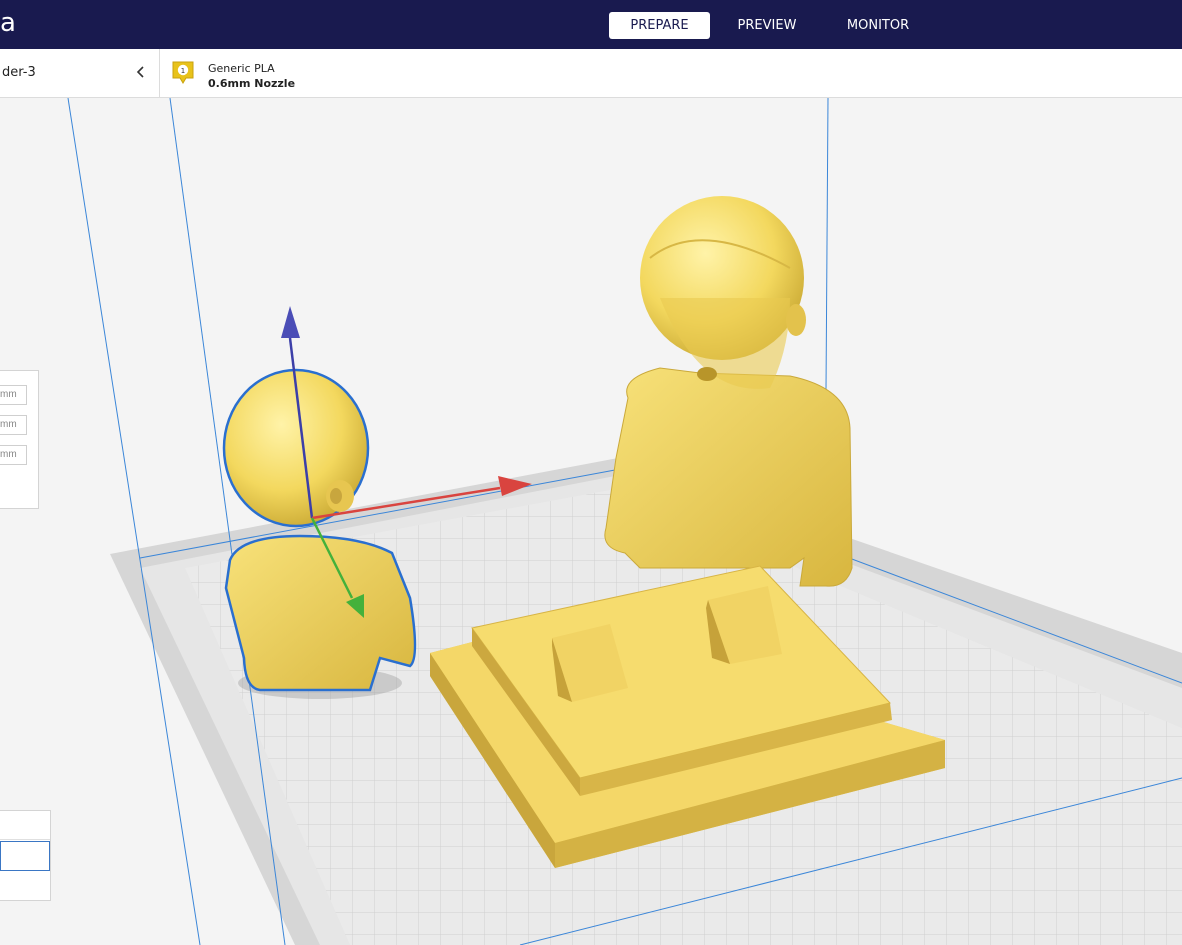  I want to click on nozzle-label: 0.6mm Nozzle, so click(252, 83).